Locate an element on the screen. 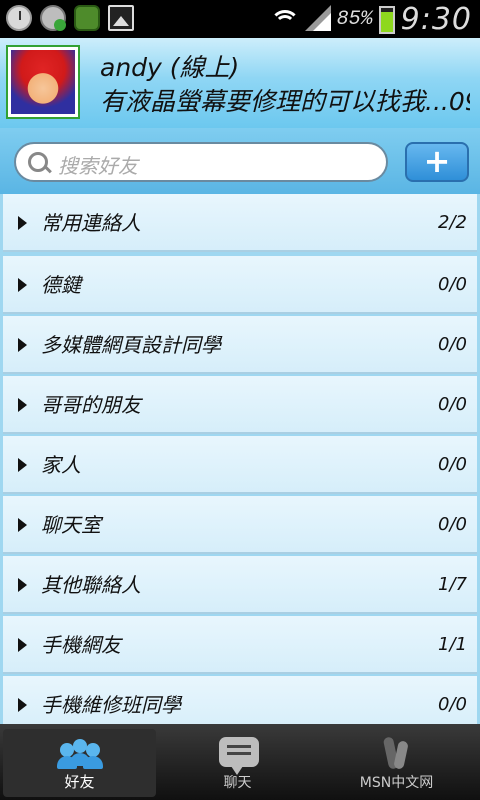  group-count: 2/2 is located at coordinates (452, 222).